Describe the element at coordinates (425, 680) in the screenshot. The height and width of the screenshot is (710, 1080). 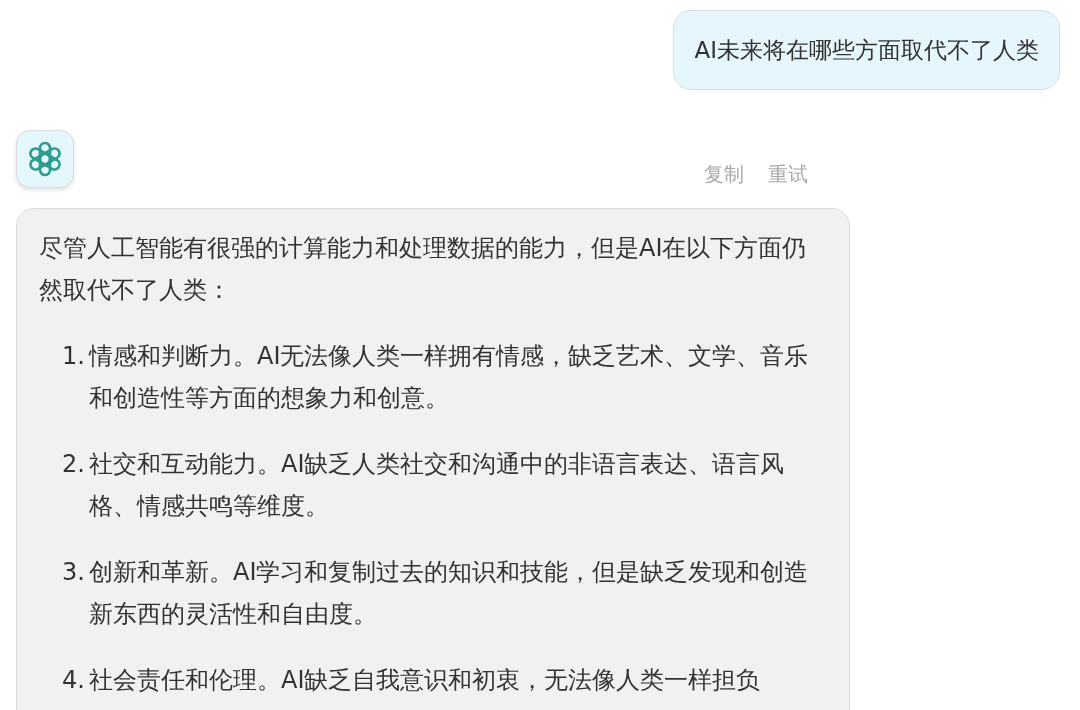
I see `list-item-text: 社会责任和伦理。AI缺乏自我意识和初衷，无法像人类一样担负` at that location.